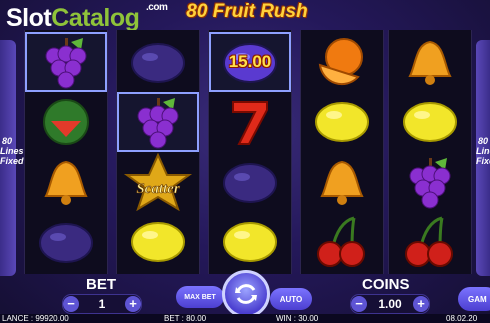  What do you see at coordinates (101, 284) in the screenshot?
I see `bet-label: BET` at bounding box center [101, 284].